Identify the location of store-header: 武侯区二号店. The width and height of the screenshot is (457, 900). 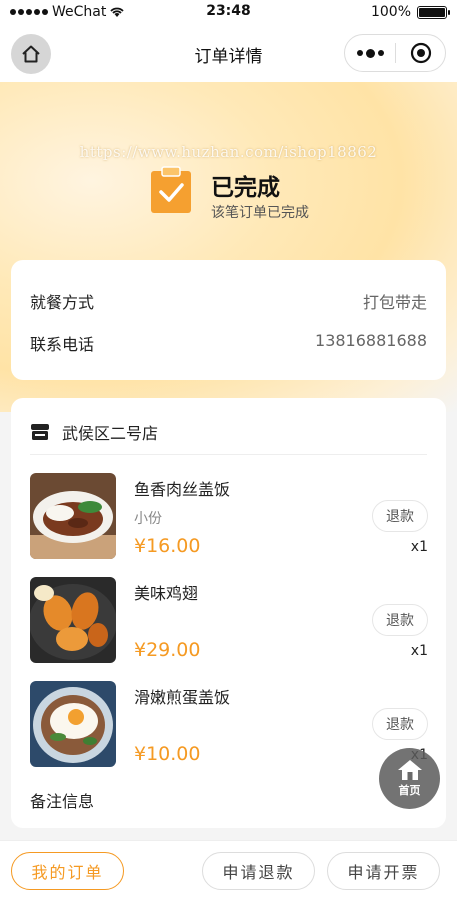
(94, 432).